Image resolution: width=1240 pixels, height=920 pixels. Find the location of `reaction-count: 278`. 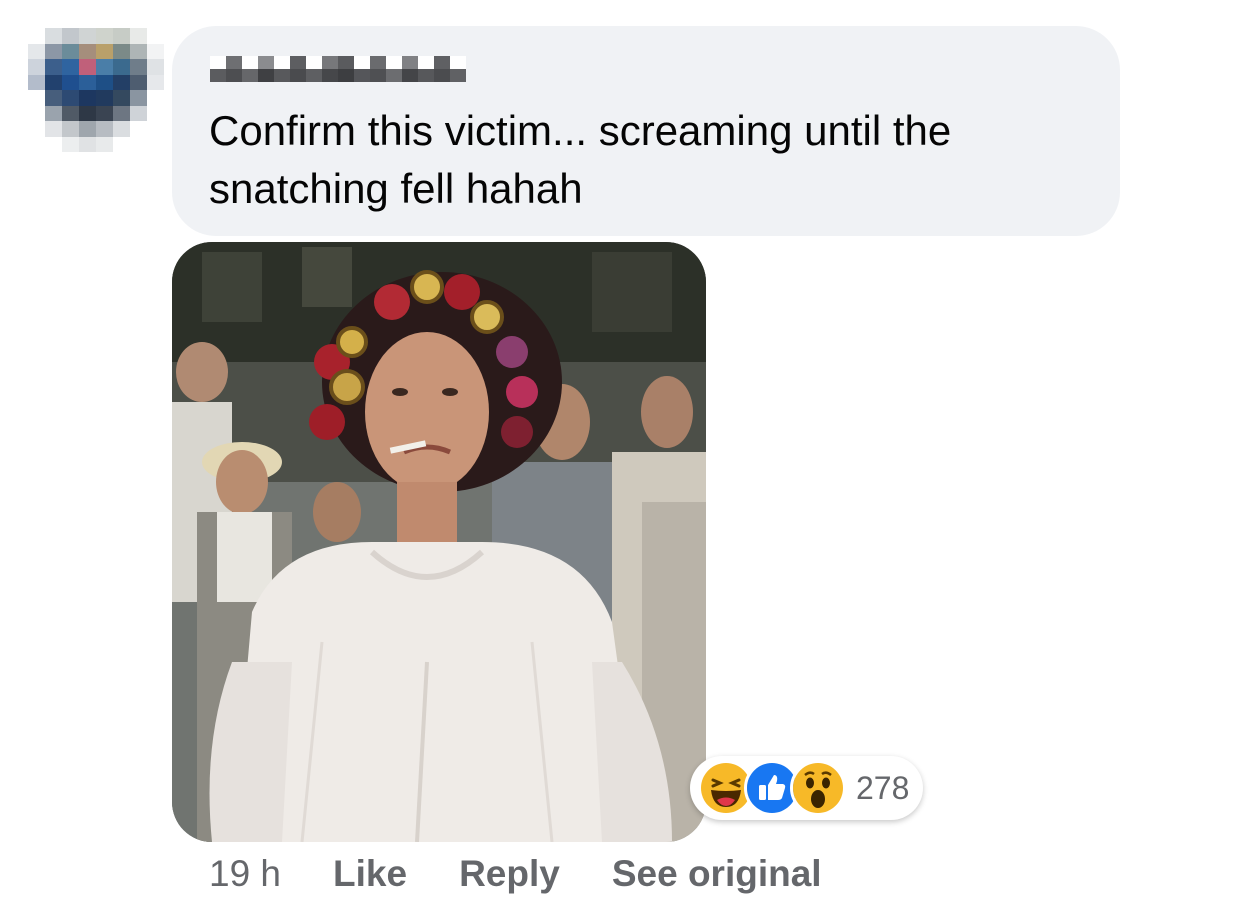

reaction-count: 278 is located at coordinates (883, 787).